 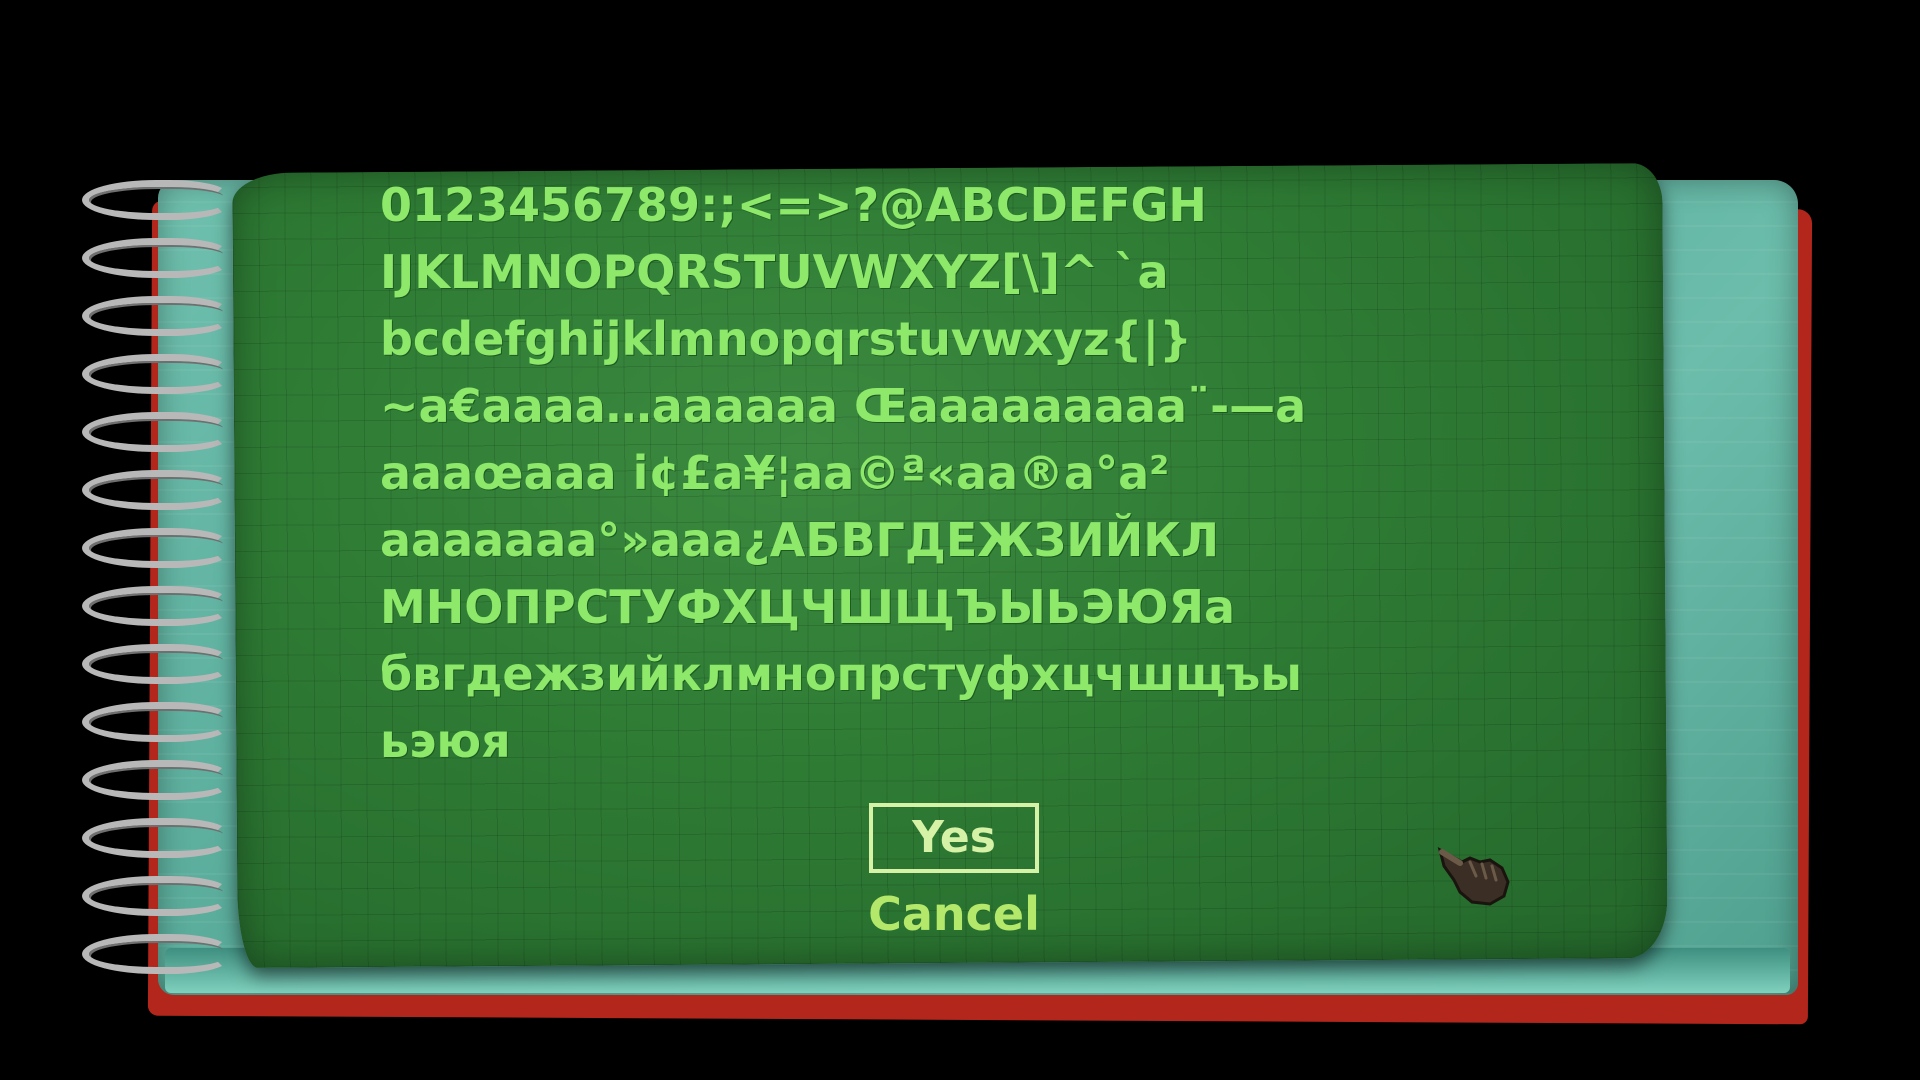 I want to click on cancel-button: Cancel, so click(x=954, y=914).